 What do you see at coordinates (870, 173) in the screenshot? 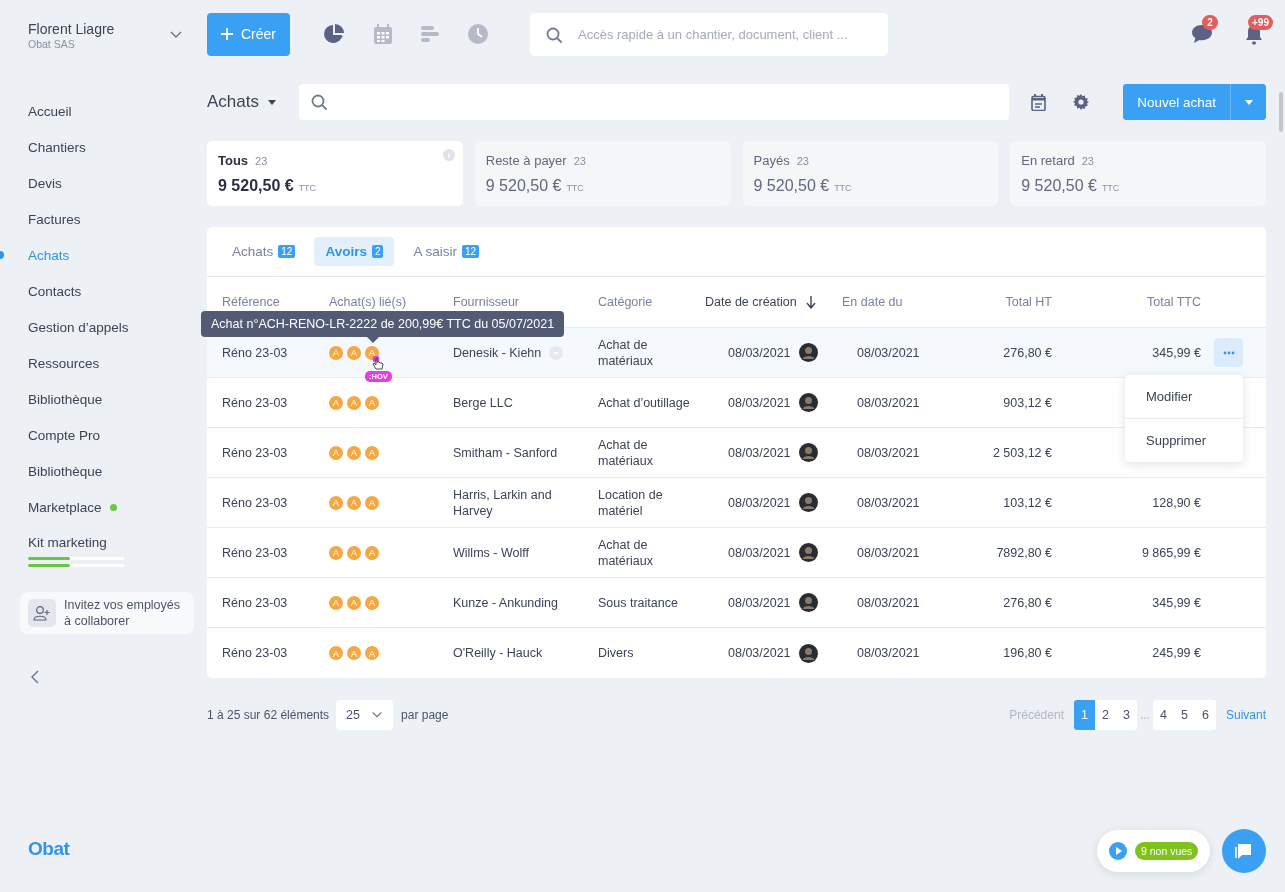
I see `summary-card: Payés 23 9 520,50 € TTC` at bounding box center [870, 173].